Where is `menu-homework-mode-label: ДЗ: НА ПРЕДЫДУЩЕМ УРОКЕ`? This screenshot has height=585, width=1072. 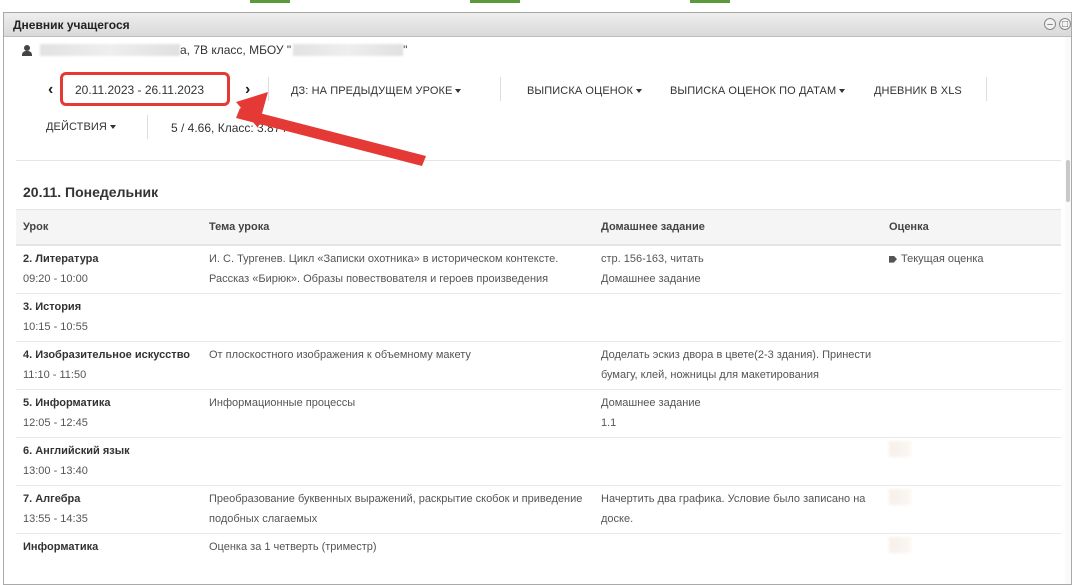
menu-homework-mode-label: ДЗ: НА ПРЕДЫДУЩЕМ УРОКЕ is located at coordinates (372, 91).